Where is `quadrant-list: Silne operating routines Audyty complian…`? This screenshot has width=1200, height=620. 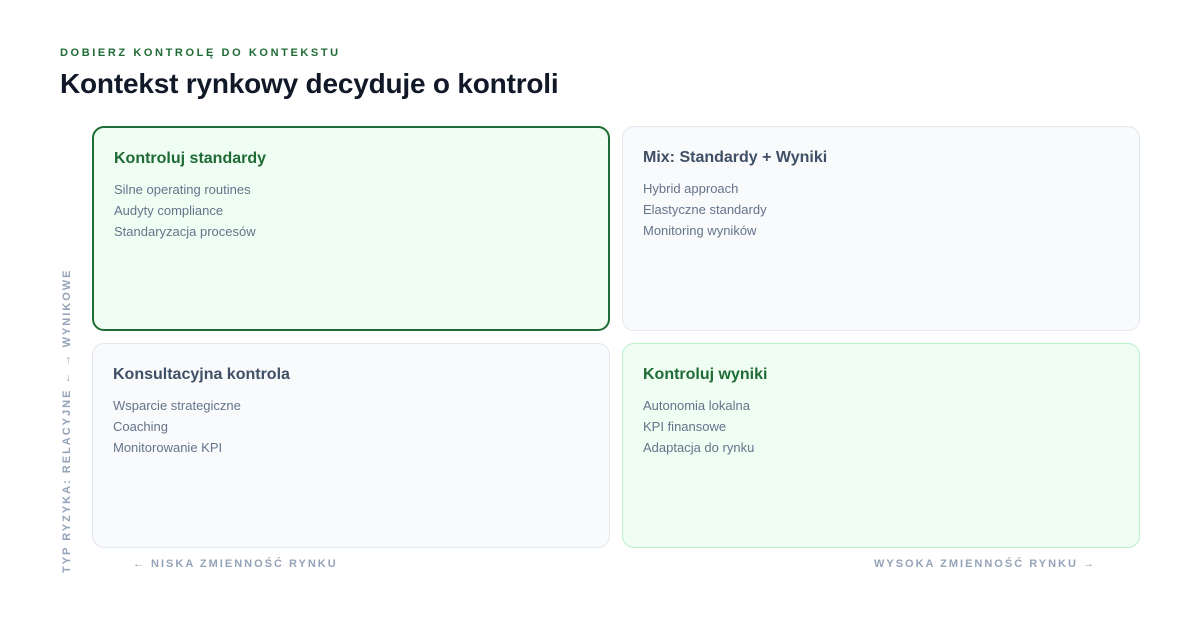 quadrant-list: Silne operating routines Audyty complian… is located at coordinates (351, 210).